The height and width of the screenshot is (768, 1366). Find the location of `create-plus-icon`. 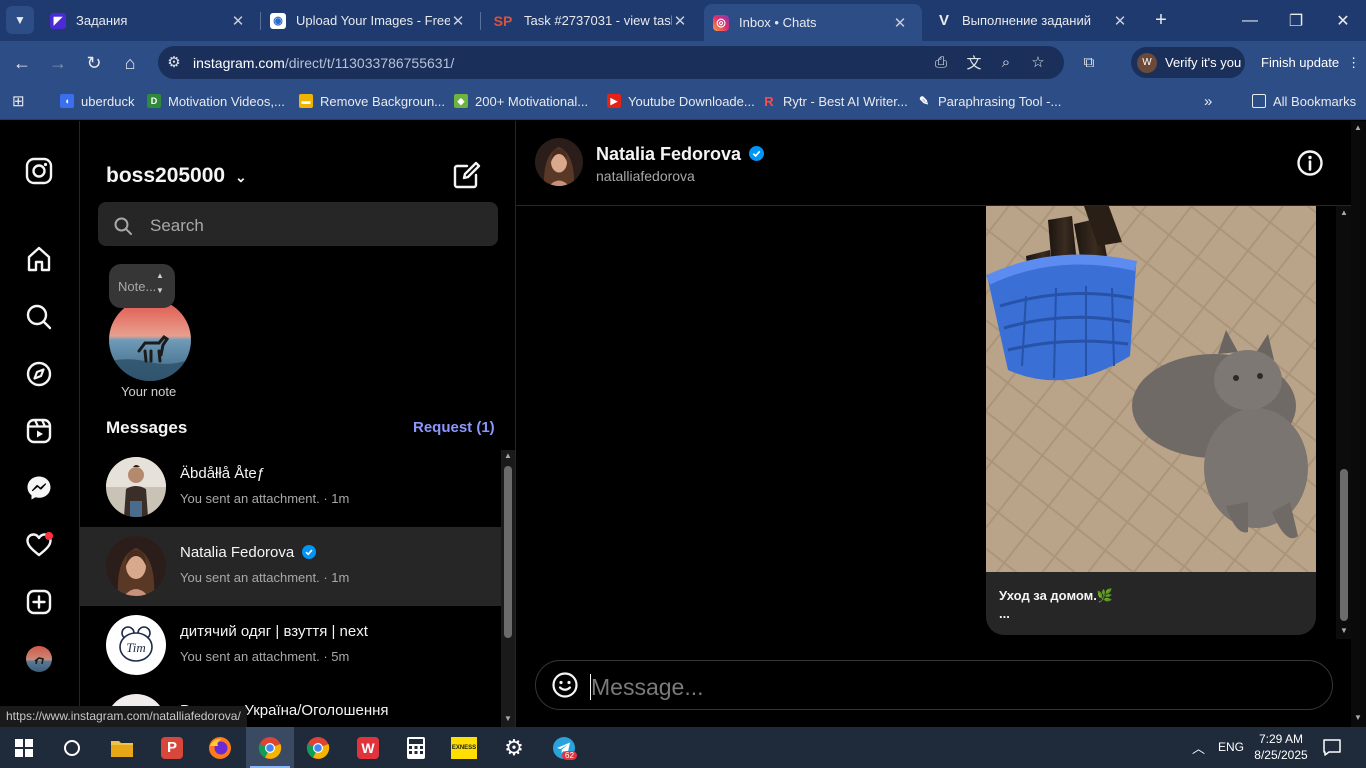

create-plus-icon is located at coordinates (39, 602).